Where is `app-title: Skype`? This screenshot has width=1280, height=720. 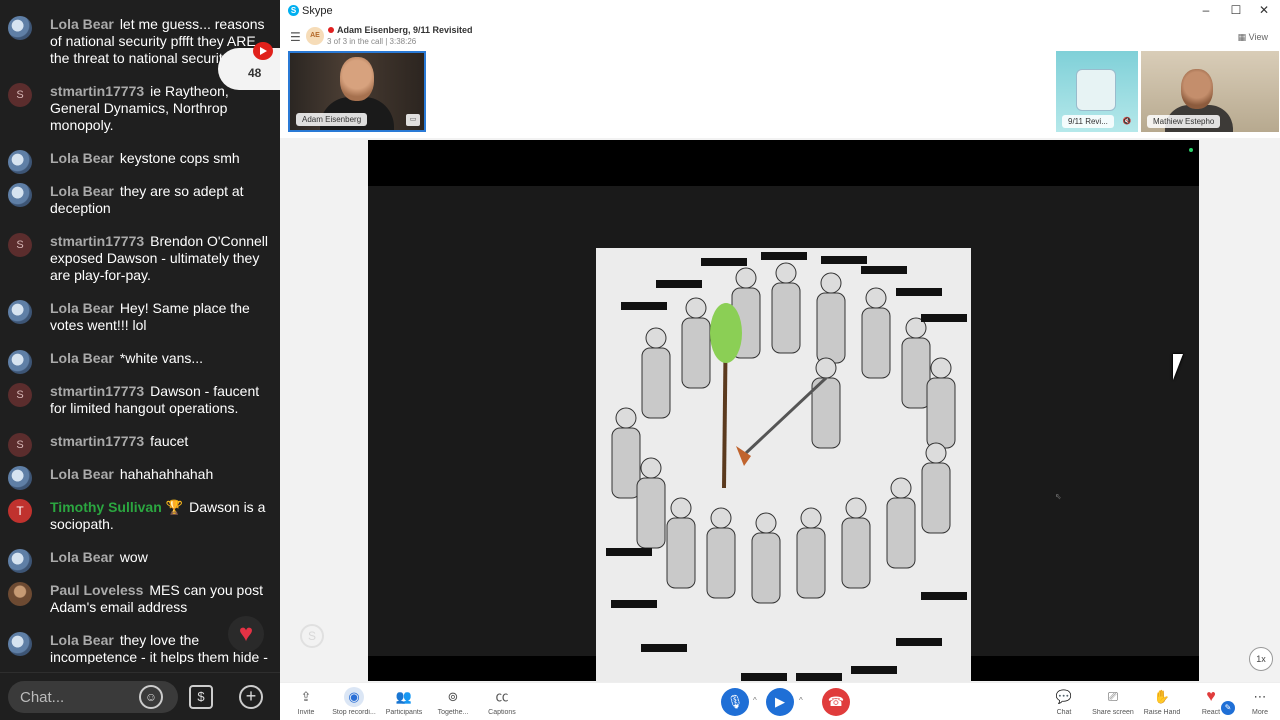
app-title: Skype is located at coordinates (317, 11).